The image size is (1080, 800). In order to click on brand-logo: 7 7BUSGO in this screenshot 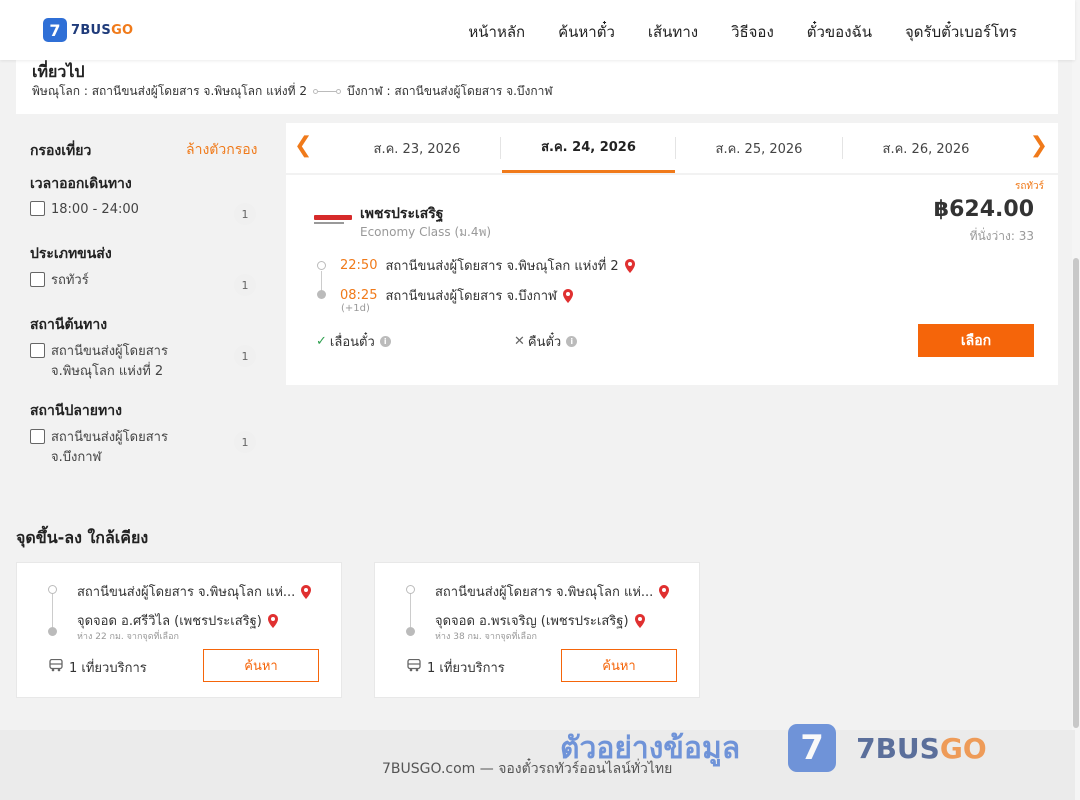, I will do `click(88, 30)`.